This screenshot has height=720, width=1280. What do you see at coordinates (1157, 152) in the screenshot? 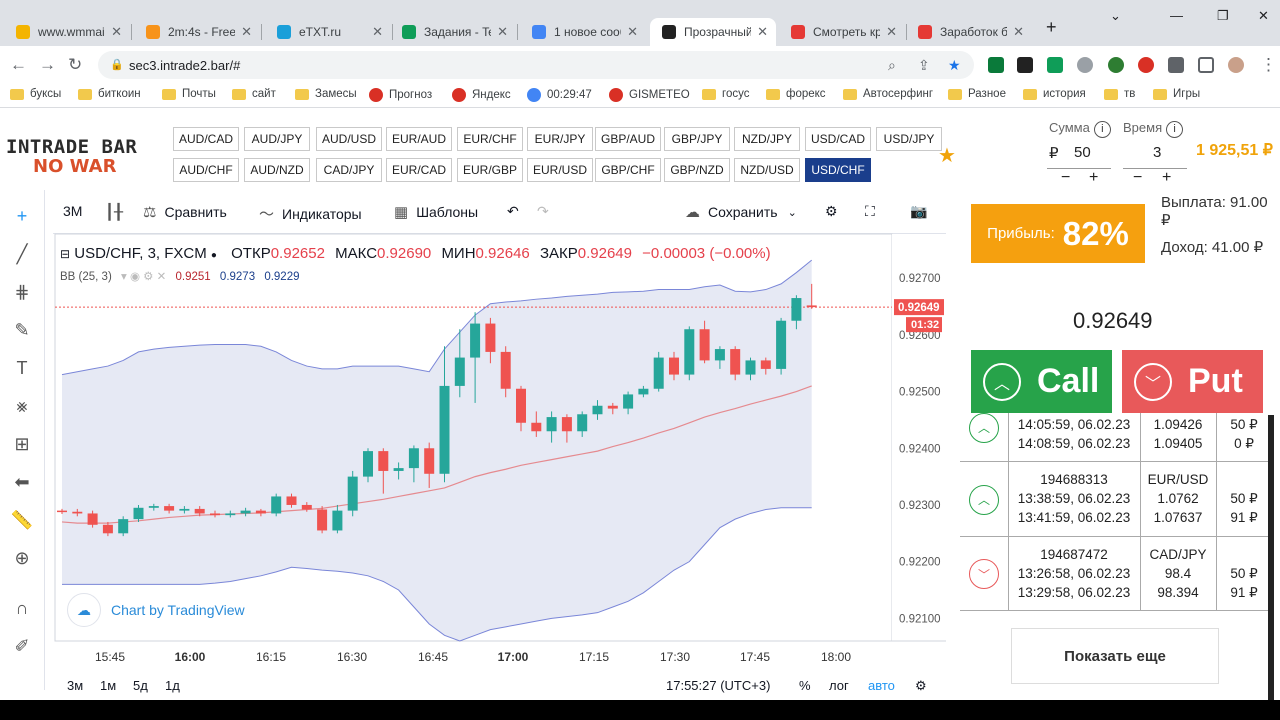
I see `time-input: 3` at bounding box center [1157, 152].